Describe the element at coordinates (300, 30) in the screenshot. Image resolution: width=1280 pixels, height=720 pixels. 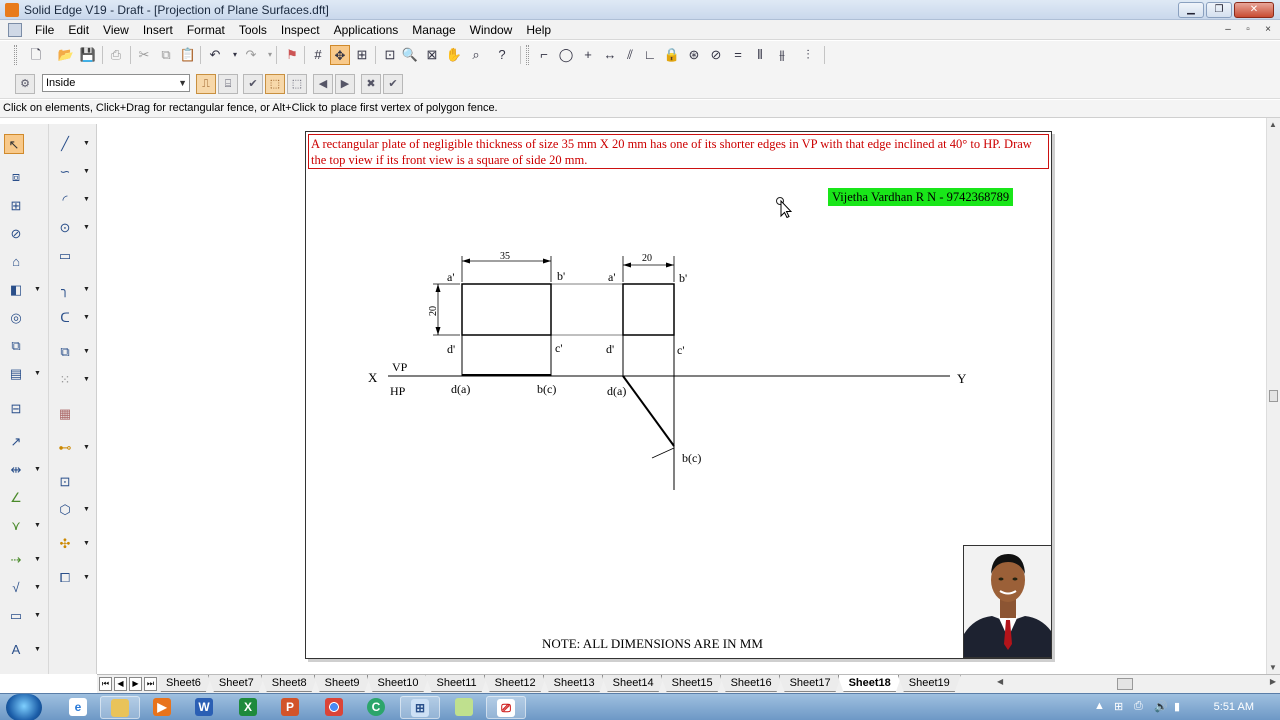
I see `menu-inspect: Inspect` at that location.